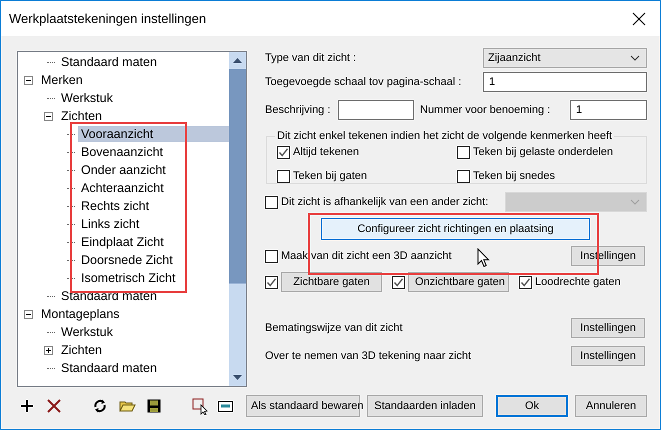  What do you see at coordinates (330, 176) in the screenshot?
I see `checkbox-label: Teken bij gaten` at bounding box center [330, 176].